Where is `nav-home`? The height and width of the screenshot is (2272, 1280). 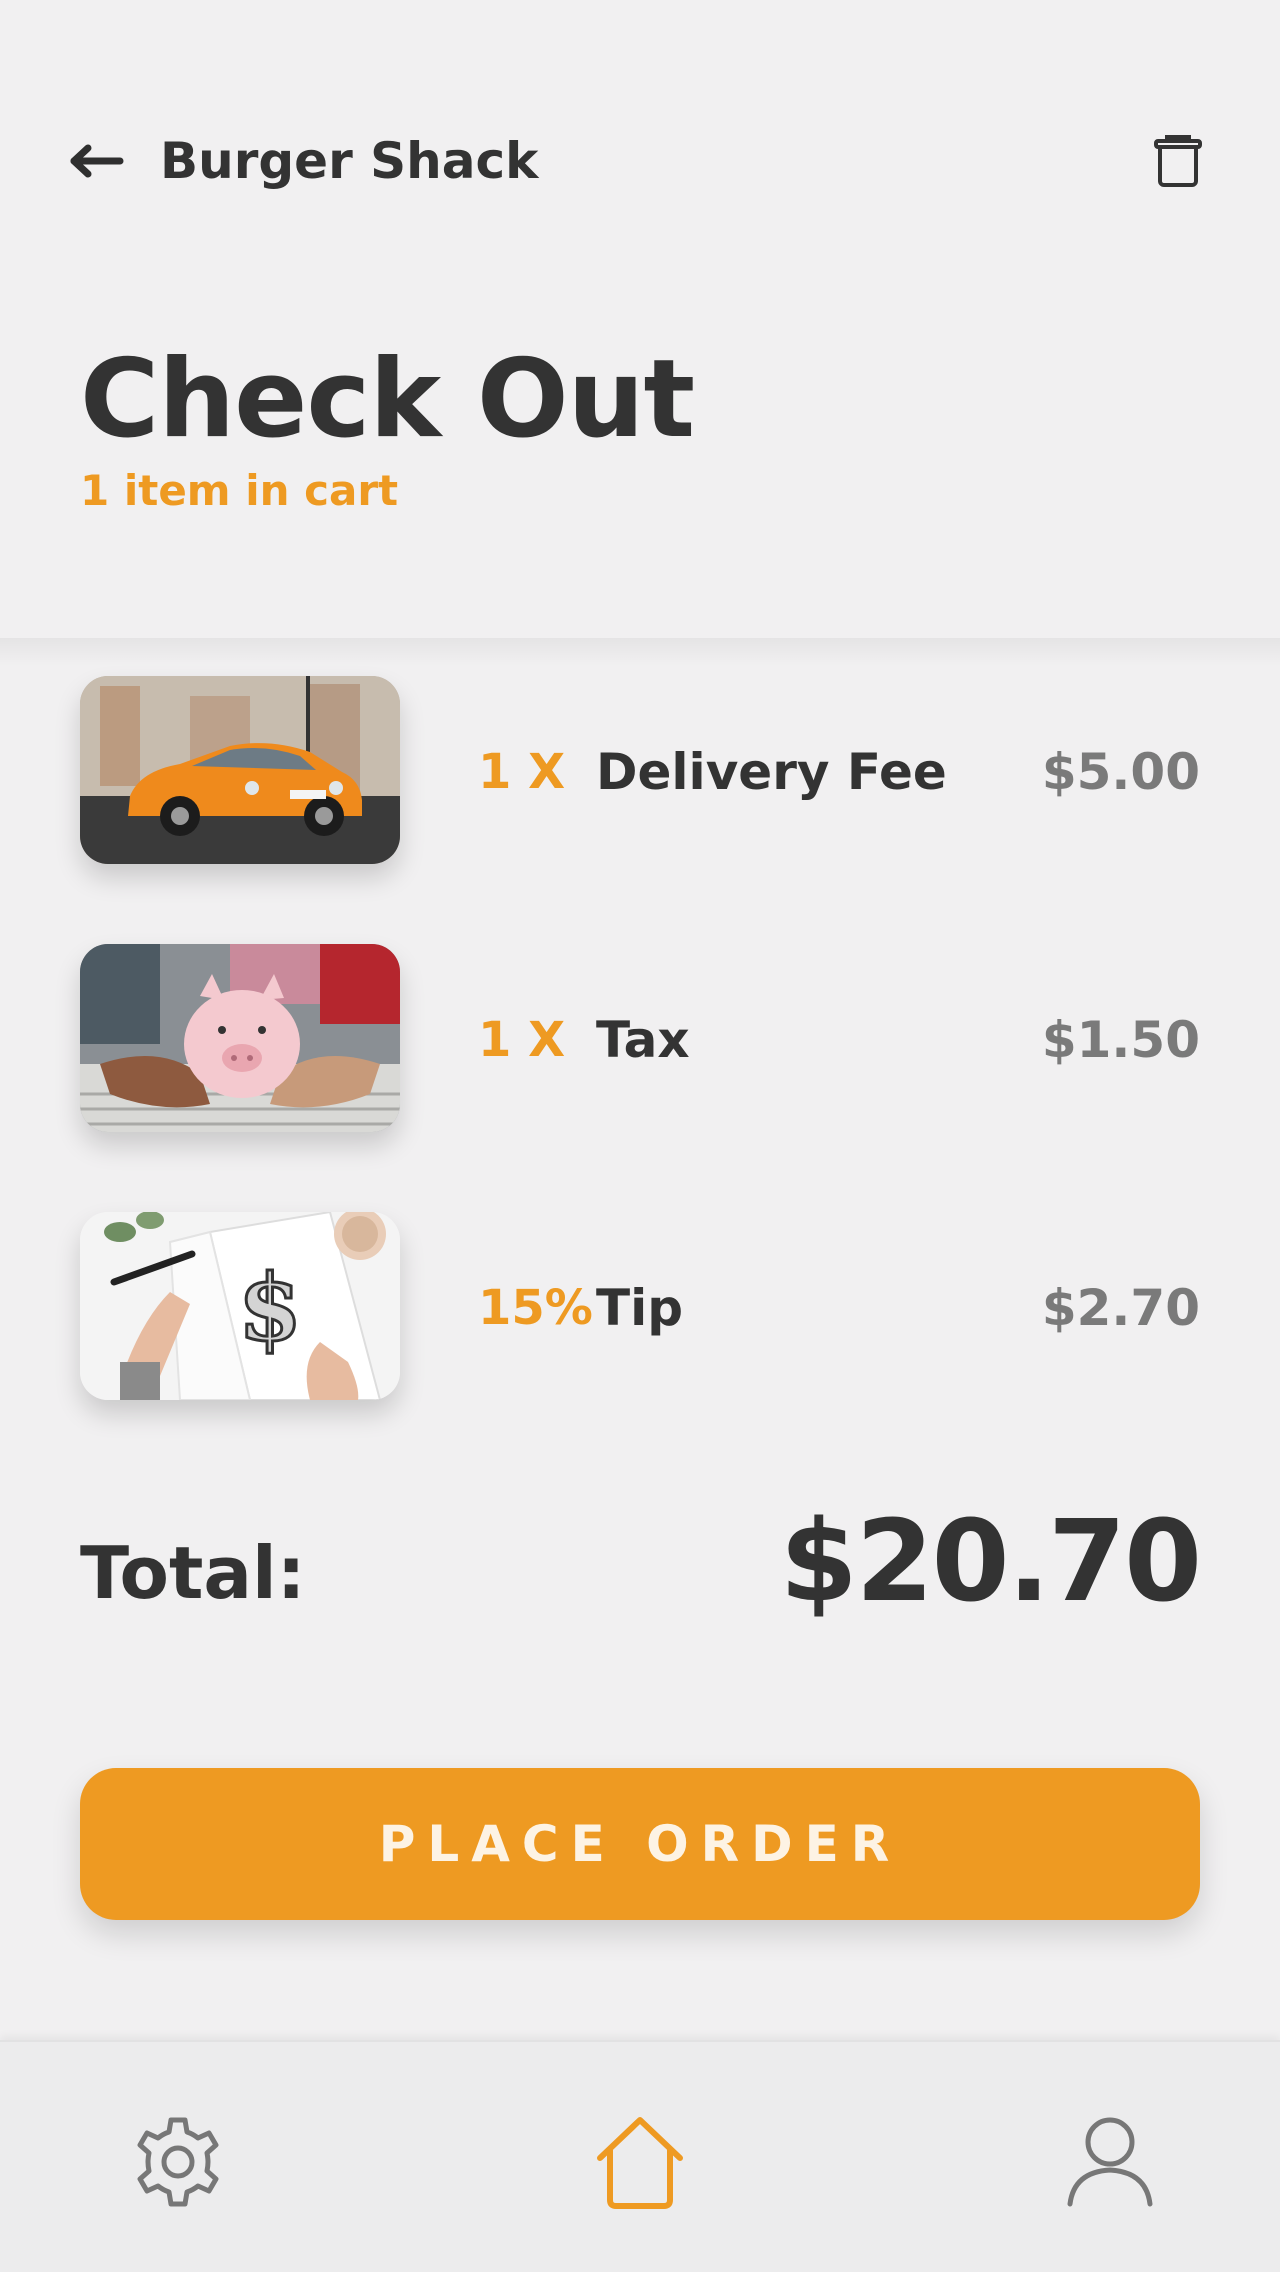
nav-home is located at coordinates (640, 2162).